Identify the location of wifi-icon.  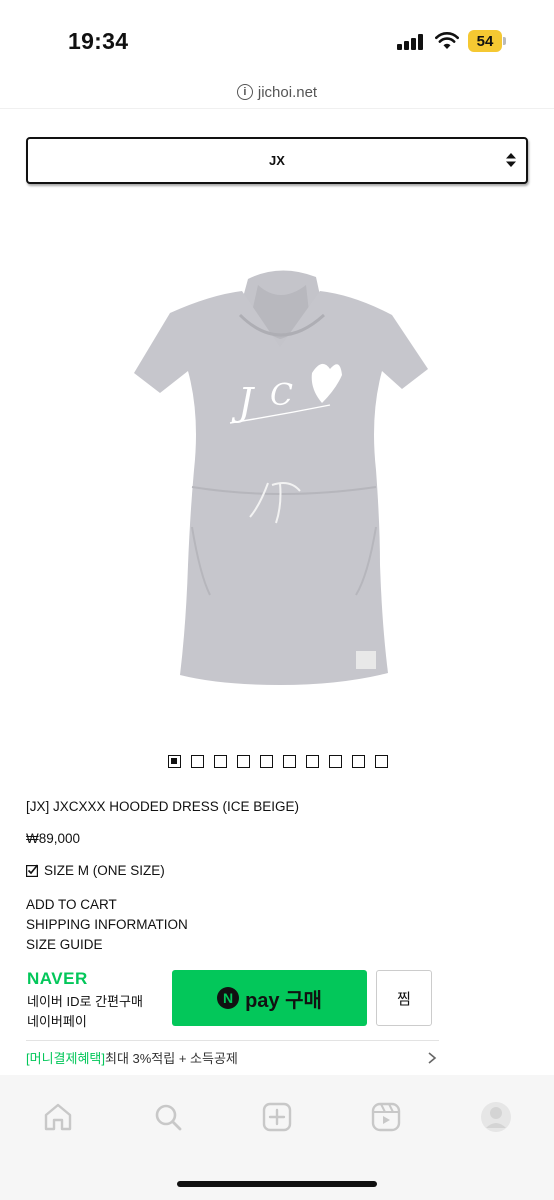
(447, 40).